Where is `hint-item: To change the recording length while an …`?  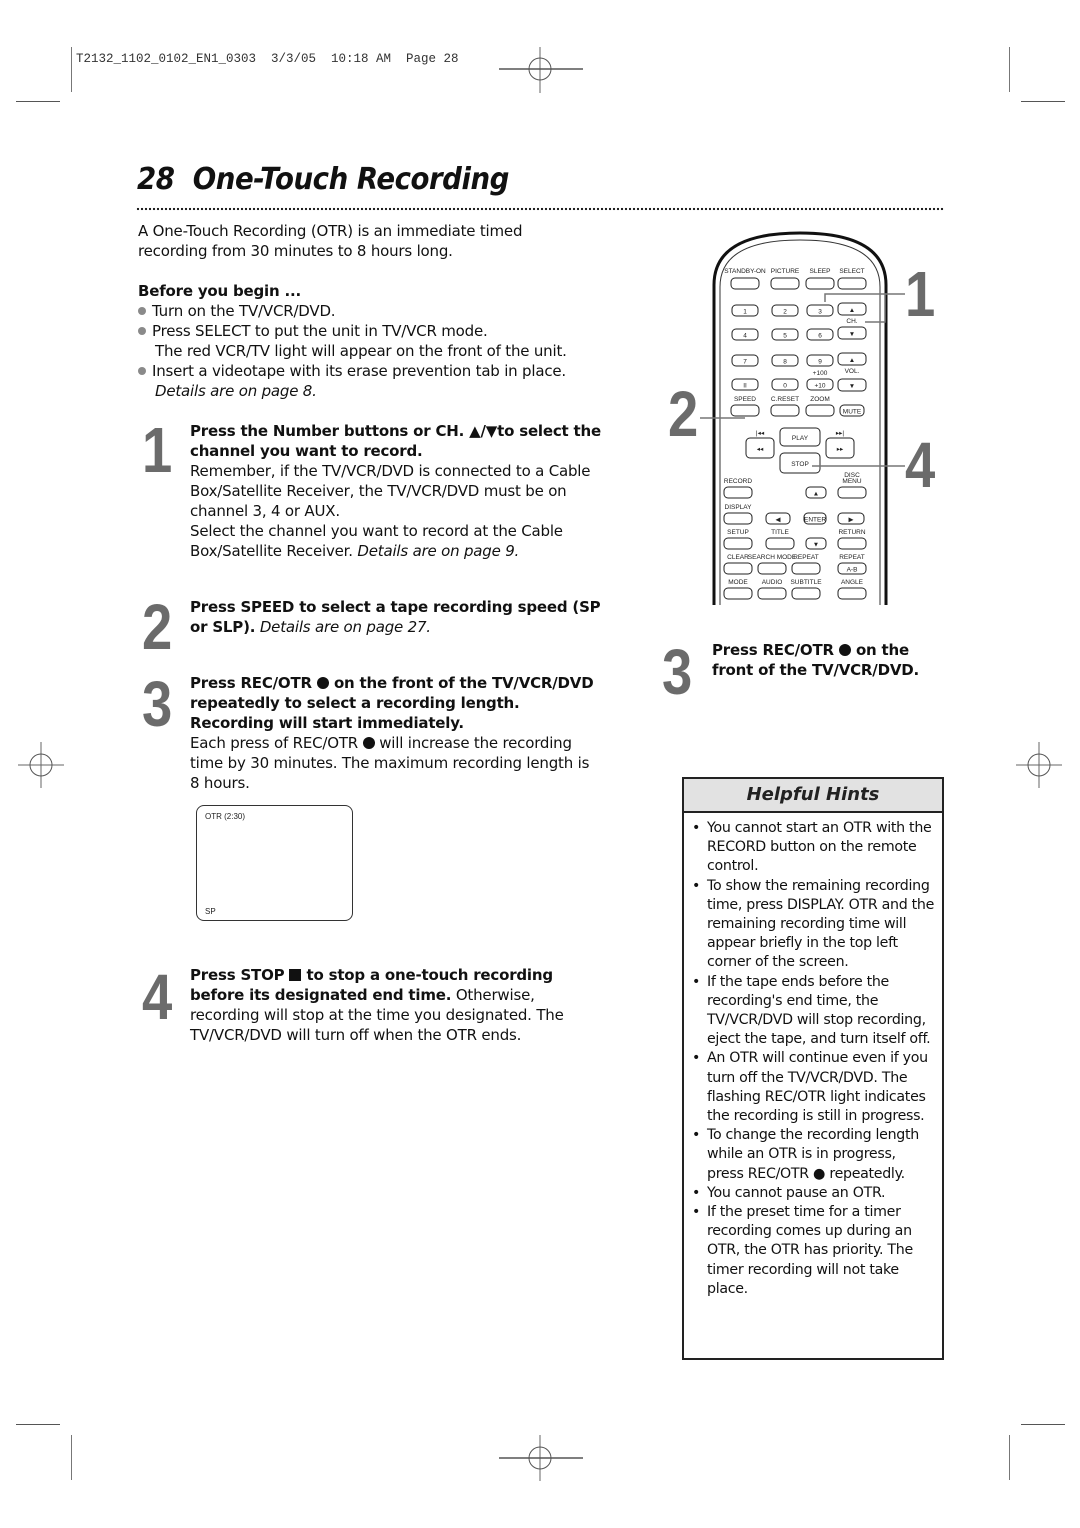 hint-item: To change the recording length while an … is located at coordinates (814, 1155).